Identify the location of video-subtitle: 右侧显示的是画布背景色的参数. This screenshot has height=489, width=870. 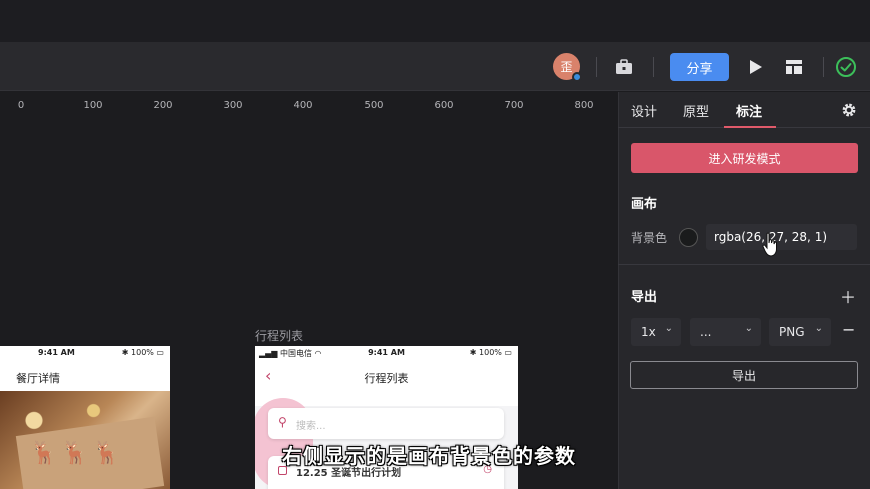
(429, 456).